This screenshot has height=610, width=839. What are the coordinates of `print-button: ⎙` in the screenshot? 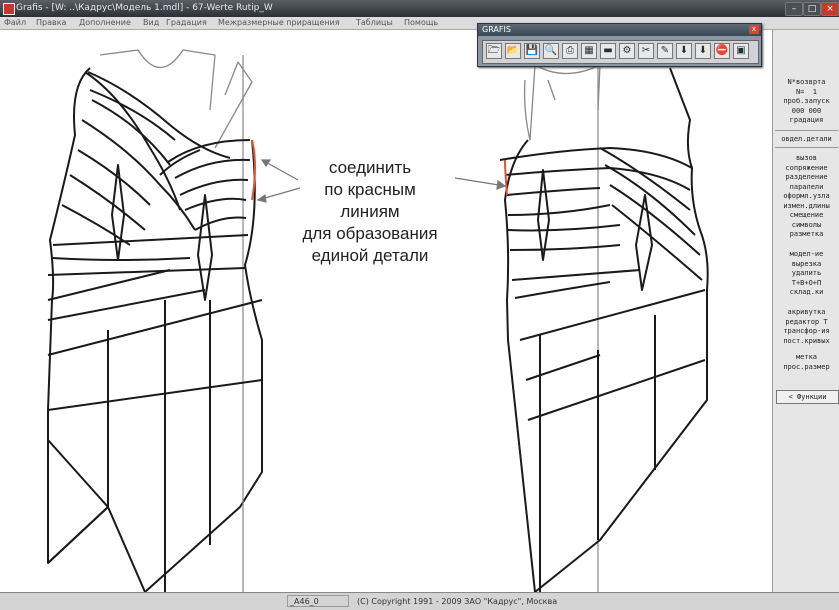 It's located at (570, 51).